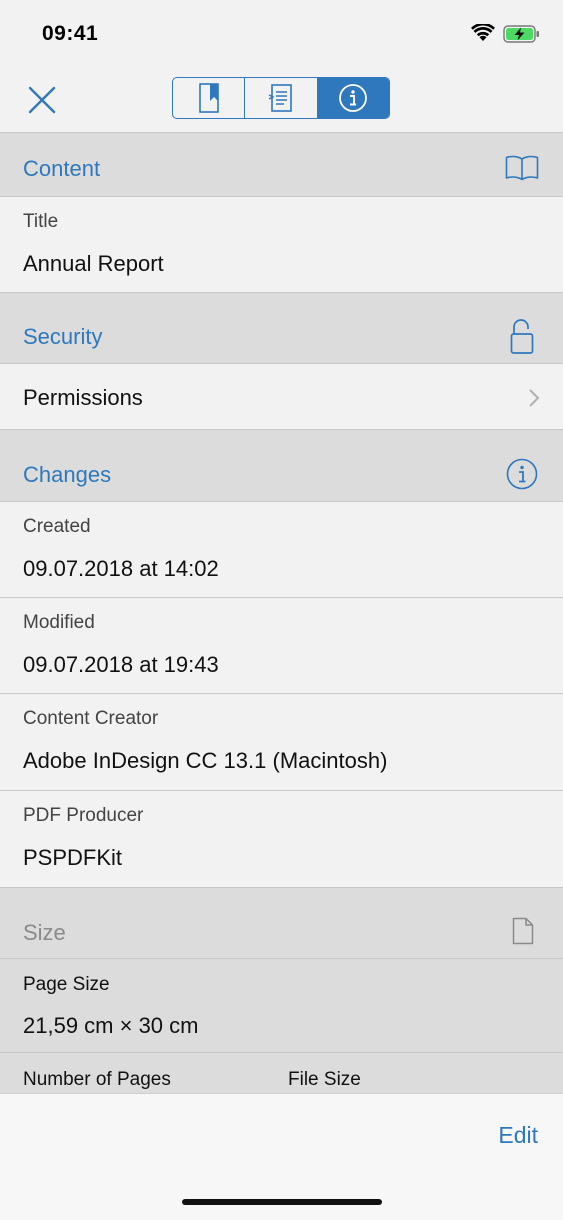 The width and height of the screenshot is (563, 1220). I want to click on page-size-value: 21,59 cm × 30 cm, so click(111, 1025).